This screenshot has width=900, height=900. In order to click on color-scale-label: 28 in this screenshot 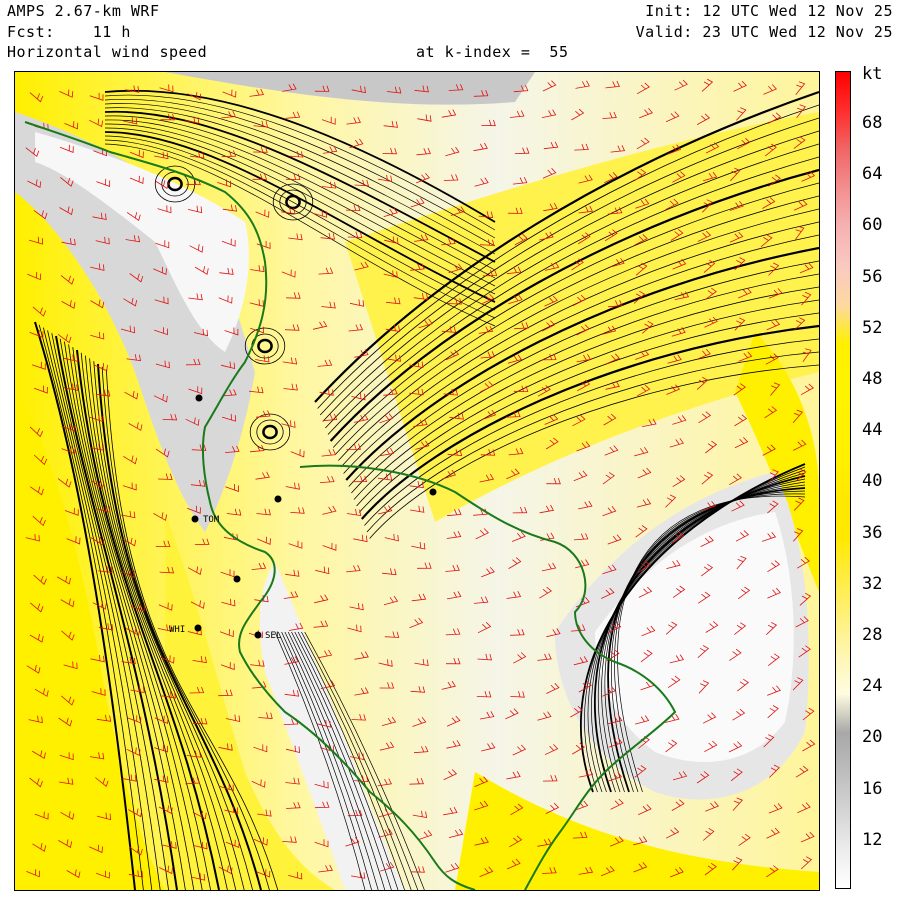, I will do `click(872, 635)`.